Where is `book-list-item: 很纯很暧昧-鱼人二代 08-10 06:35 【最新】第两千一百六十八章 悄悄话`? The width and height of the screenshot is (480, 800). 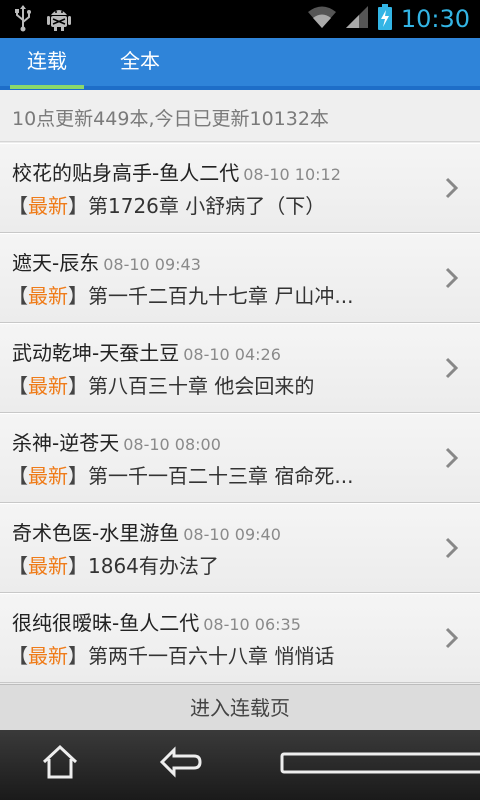
book-list-item: 很纯很暧昧-鱼人二代 08-10 06:35 【最新】第两千一百六十八章 悄悄话 is located at coordinates (240, 638).